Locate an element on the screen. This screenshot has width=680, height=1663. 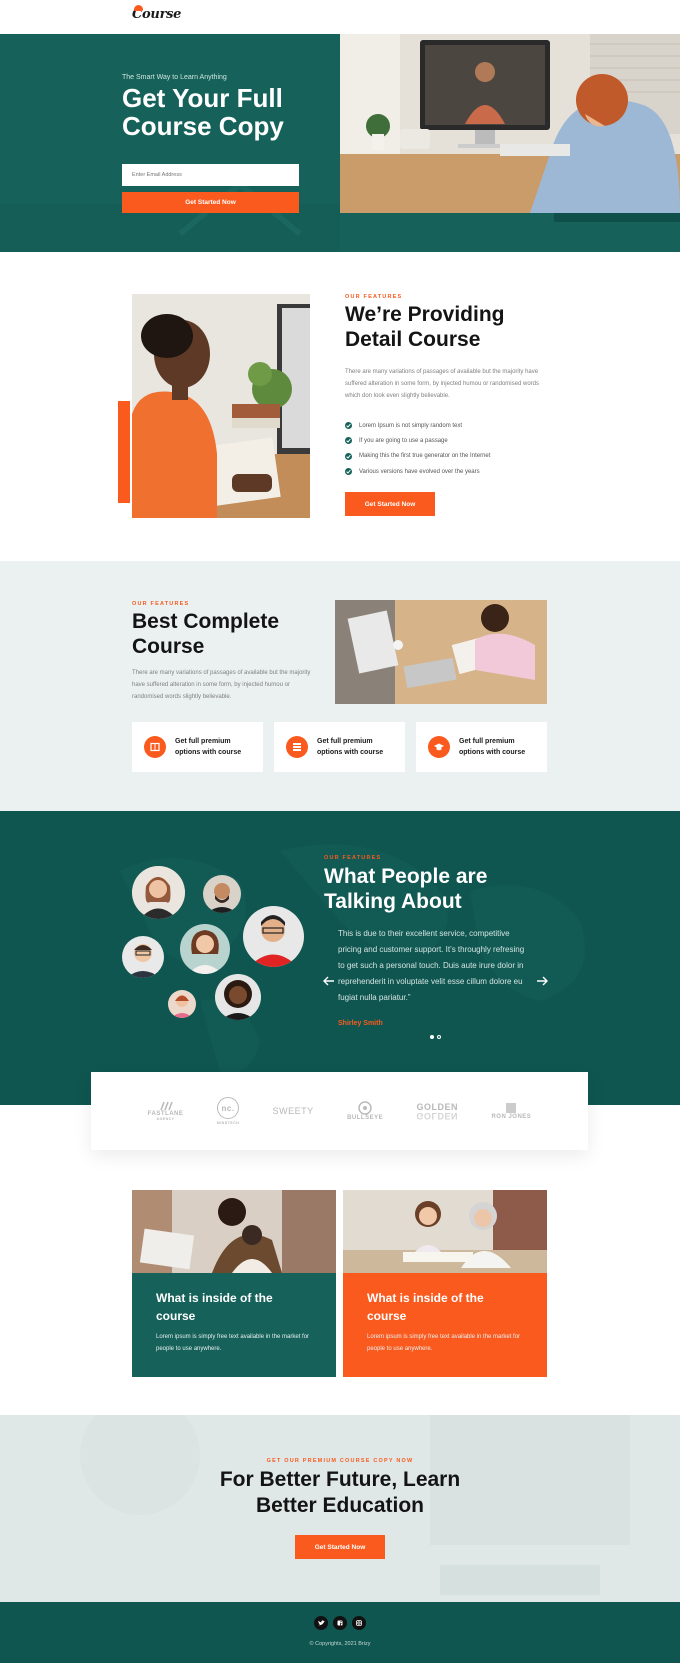
features-eyebrow: OUR FEATURES is located at coordinates (374, 297).